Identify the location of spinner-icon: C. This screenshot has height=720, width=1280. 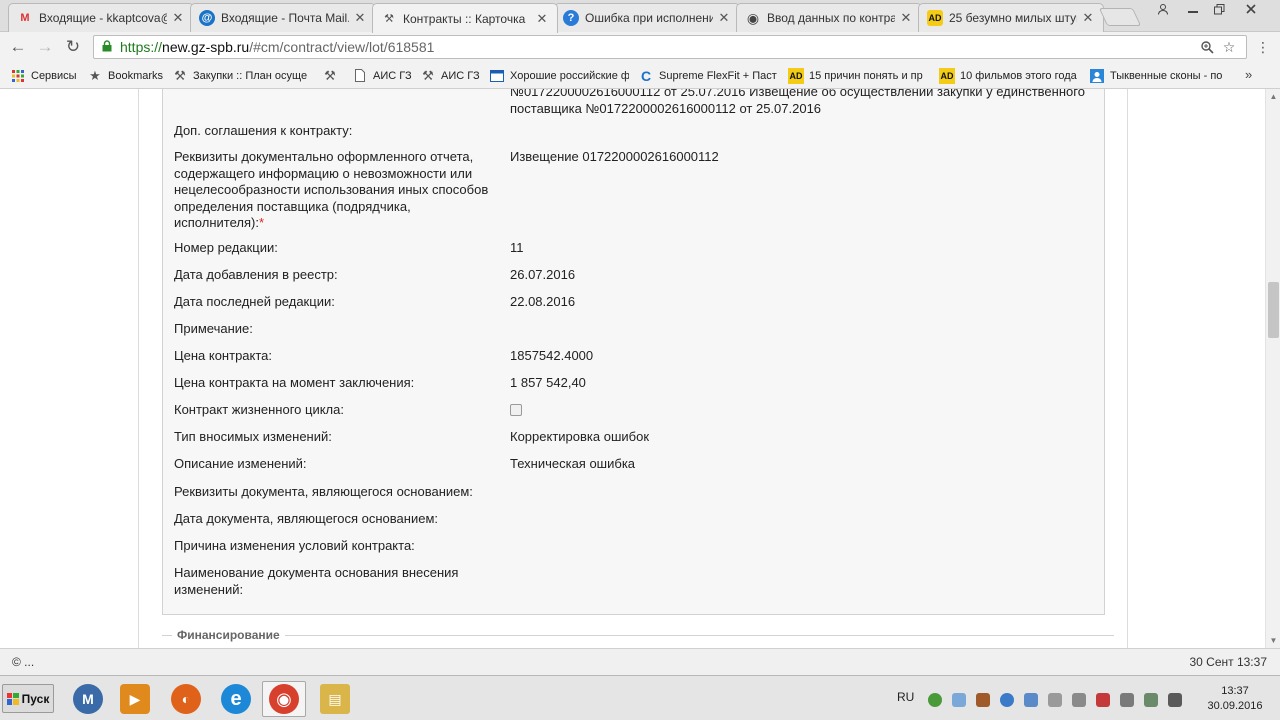
(646, 75).